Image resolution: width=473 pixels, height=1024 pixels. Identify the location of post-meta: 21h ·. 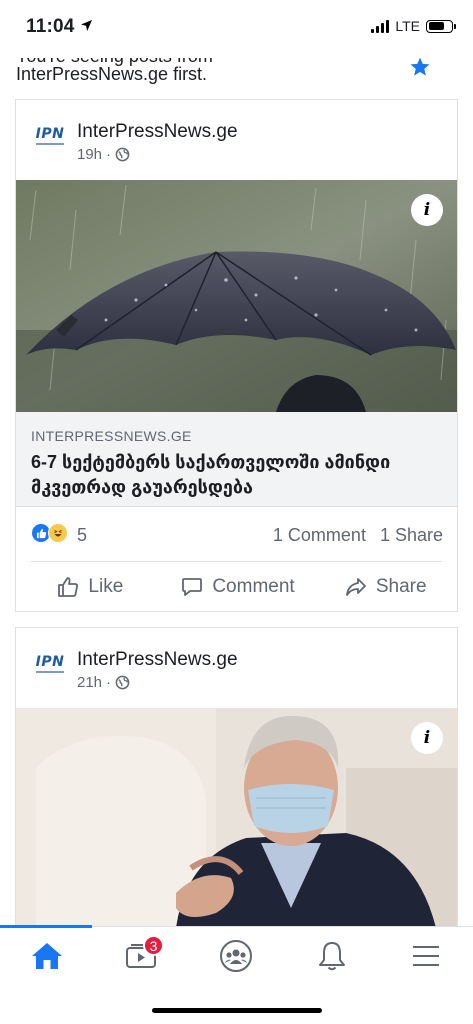
(103, 682).